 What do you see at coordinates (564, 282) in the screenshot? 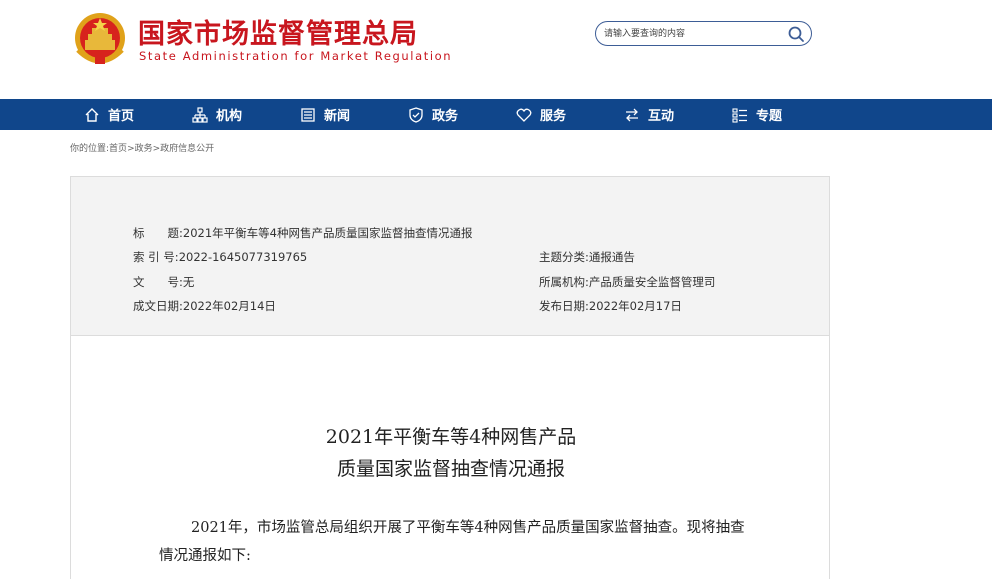
I see `info-org-label: 所属机构:` at bounding box center [564, 282].